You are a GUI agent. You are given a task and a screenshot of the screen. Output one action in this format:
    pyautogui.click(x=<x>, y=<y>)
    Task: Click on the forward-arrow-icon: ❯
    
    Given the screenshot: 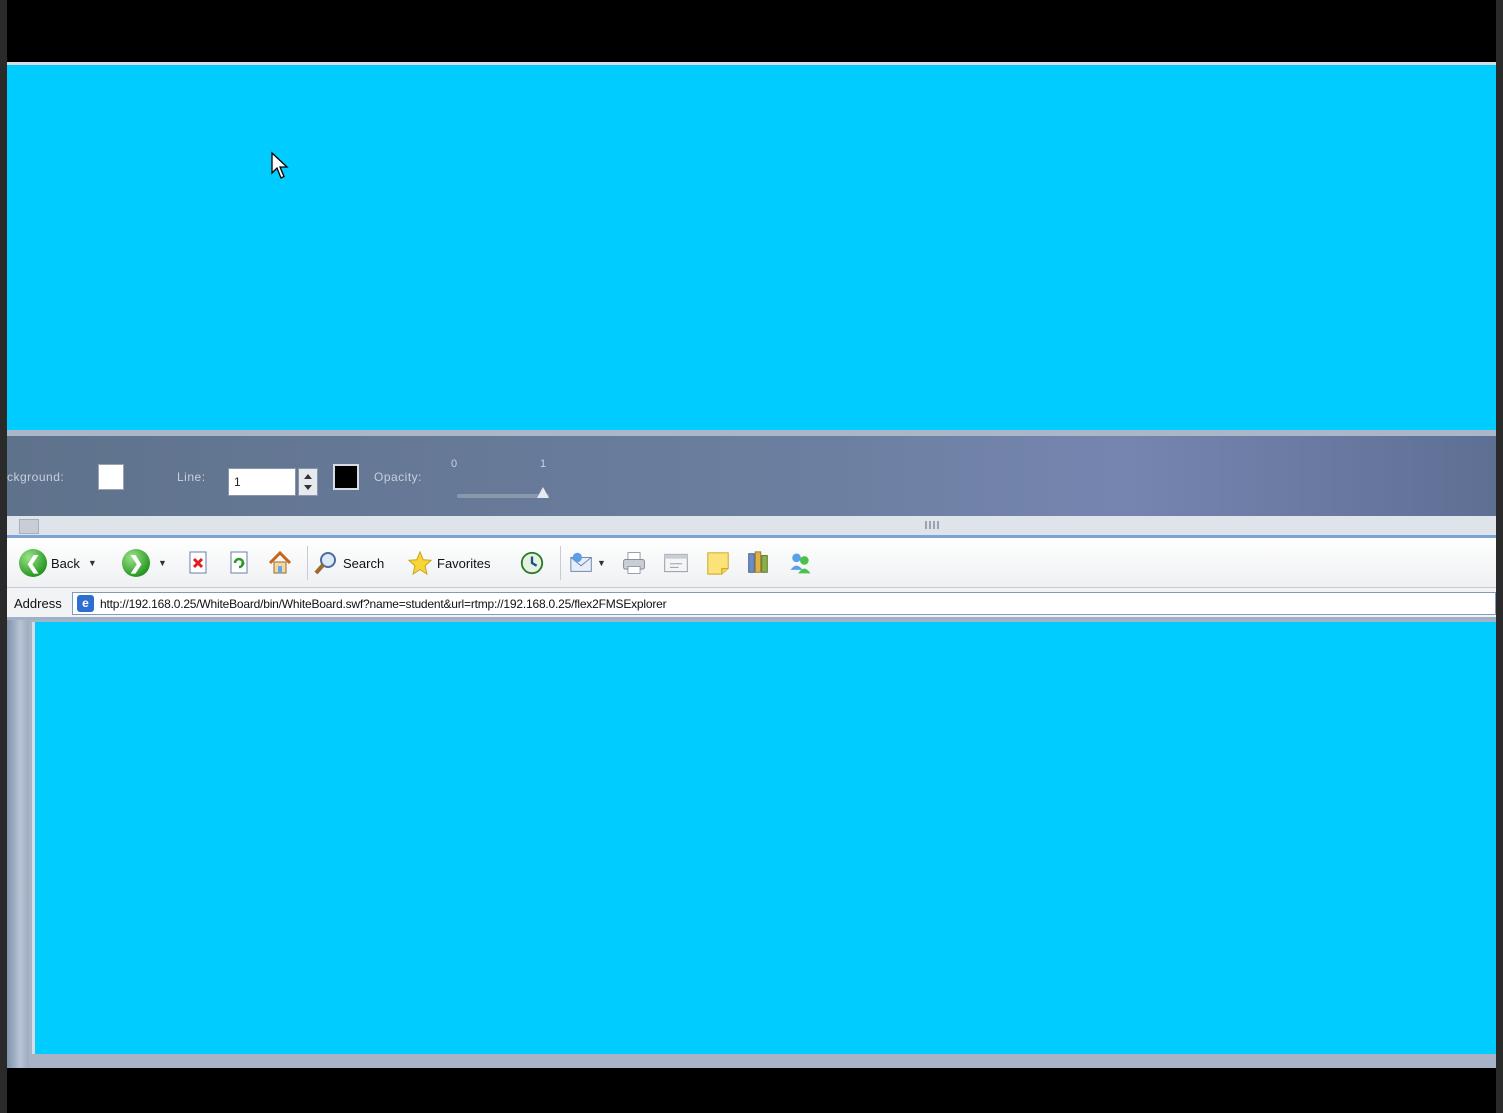 What is the action you would take?
    pyautogui.click(x=136, y=563)
    